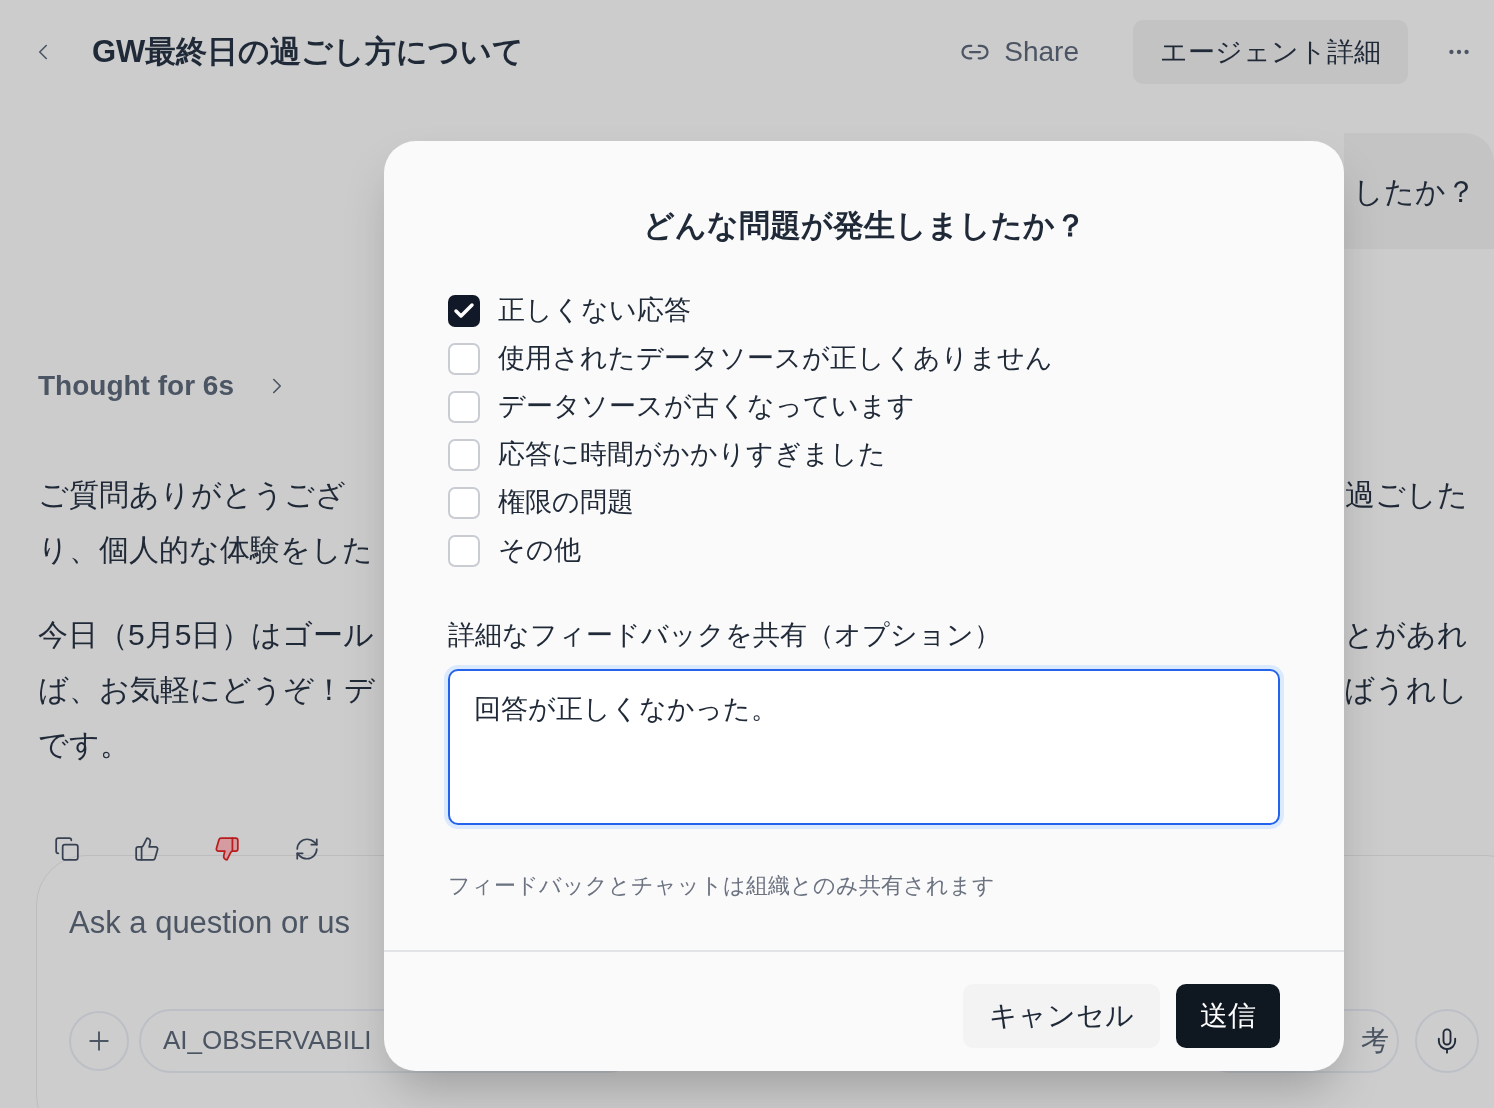  What do you see at coordinates (1228, 1016) in the screenshot?
I see `submit-button: 送信` at bounding box center [1228, 1016].